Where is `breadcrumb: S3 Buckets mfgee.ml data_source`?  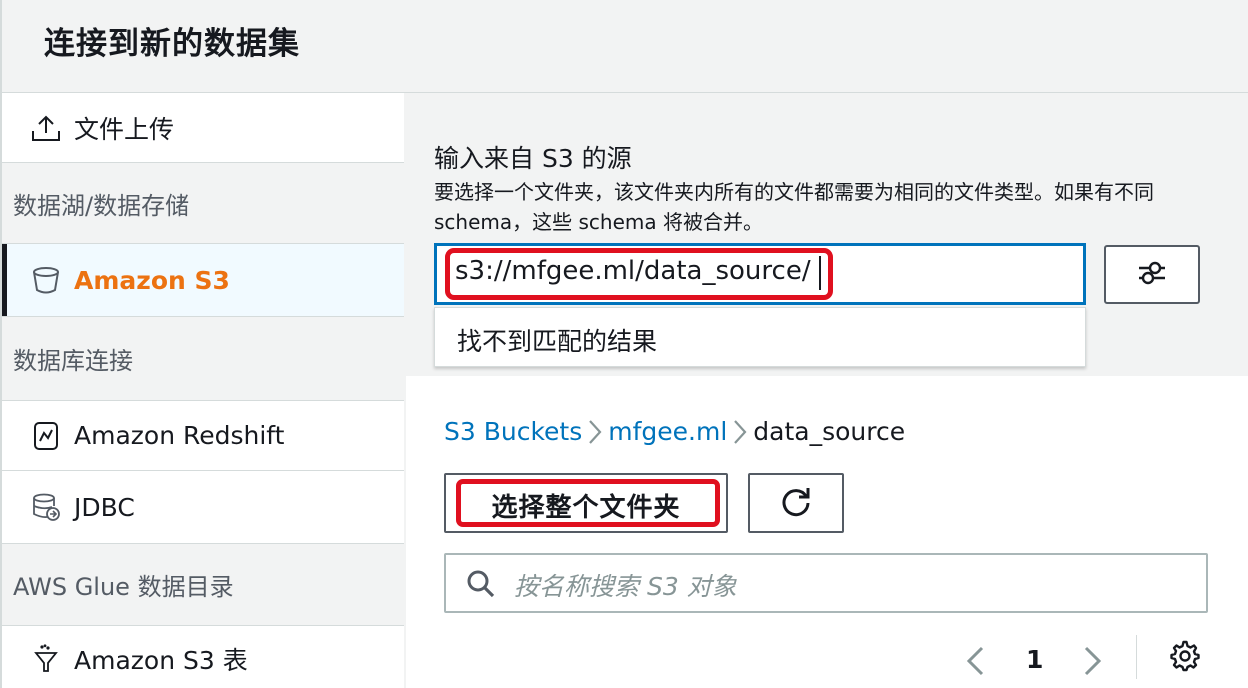 breadcrumb: S3 Buckets mfgee.ml data_source is located at coordinates (674, 431).